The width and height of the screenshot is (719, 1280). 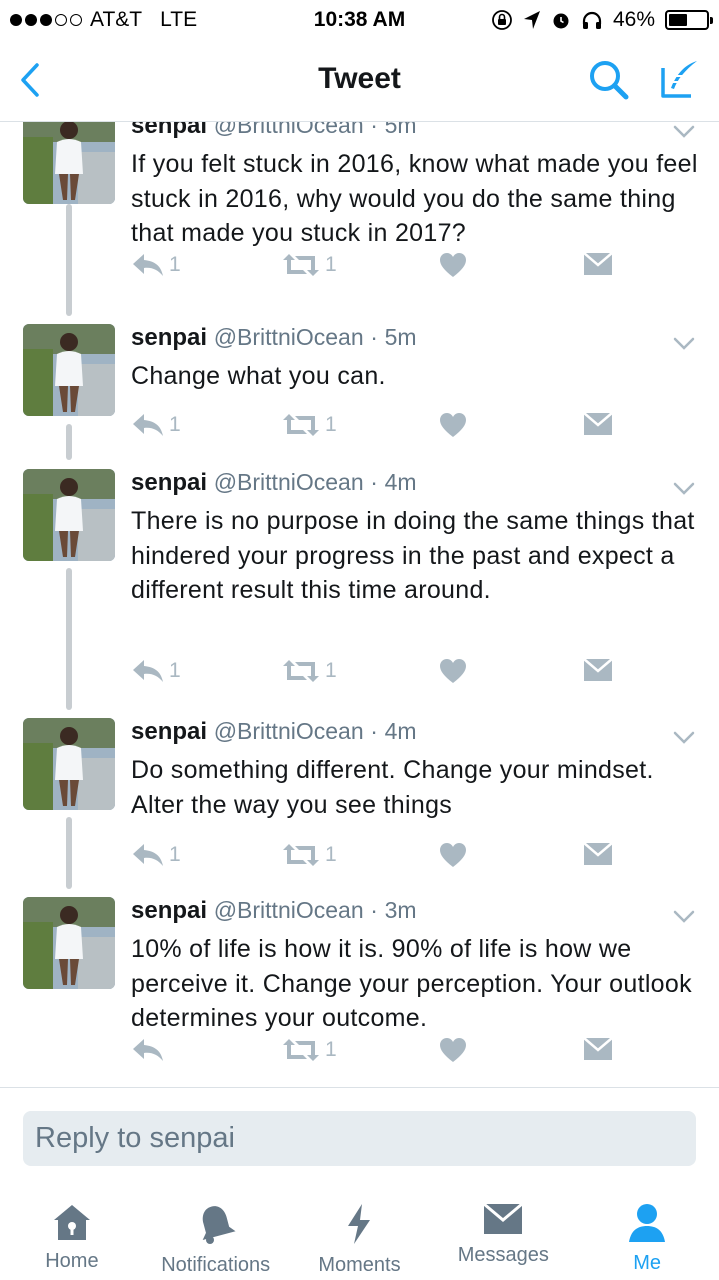 I want to click on tab-home: Home, so click(x=72, y=1233).